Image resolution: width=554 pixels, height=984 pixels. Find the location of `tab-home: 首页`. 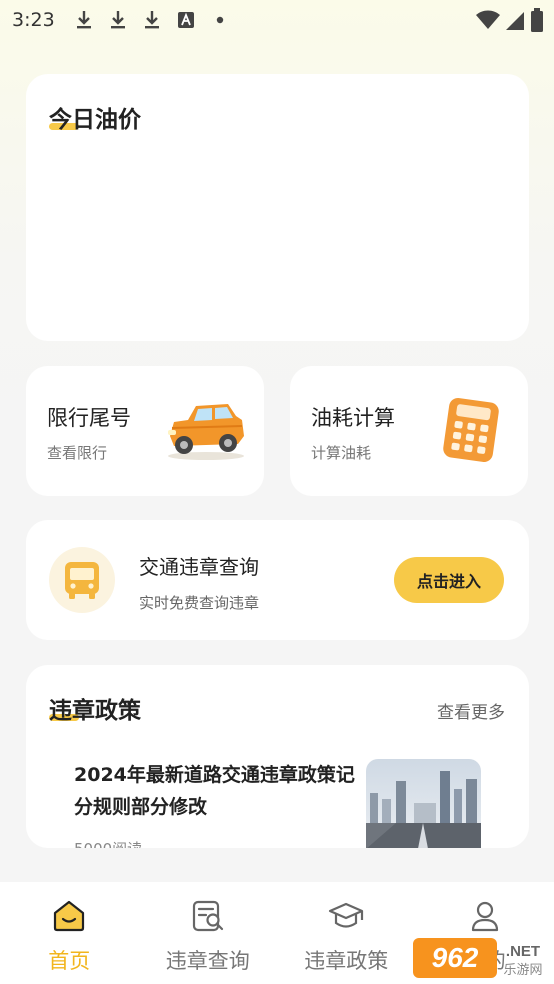

tab-home: 首页 is located at coordinates (69, 933).